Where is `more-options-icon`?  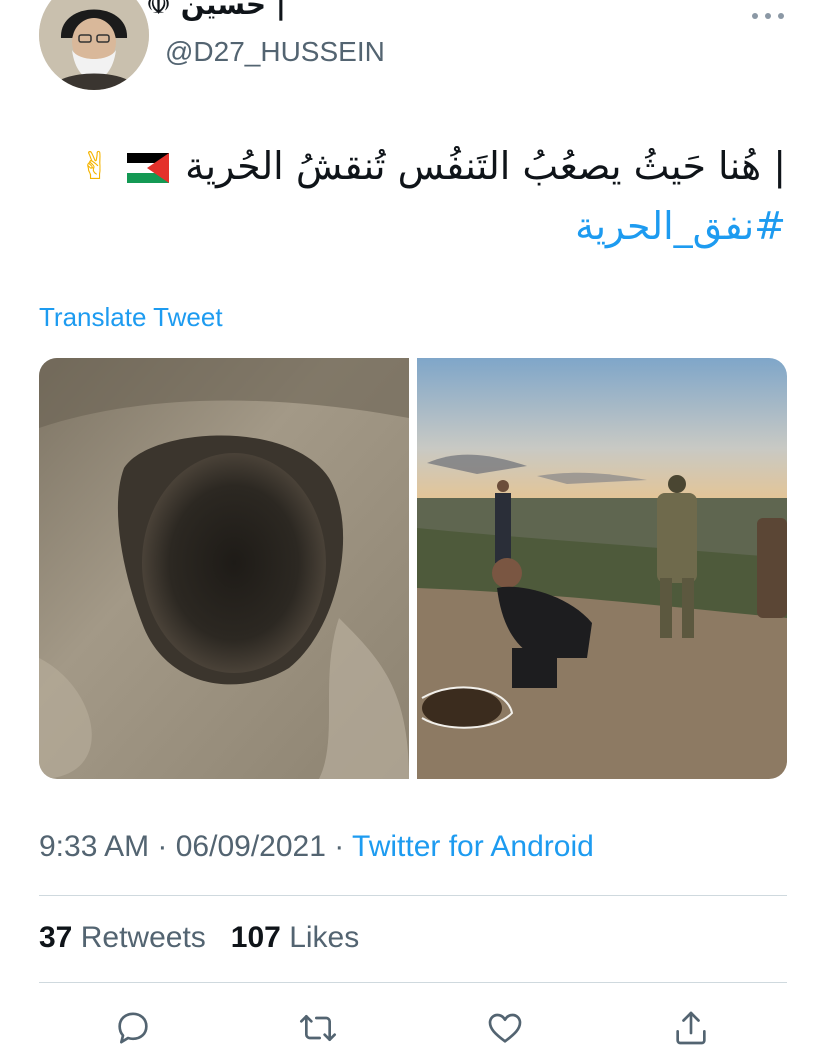 more-options-icon is located at coordinates (768, 16).